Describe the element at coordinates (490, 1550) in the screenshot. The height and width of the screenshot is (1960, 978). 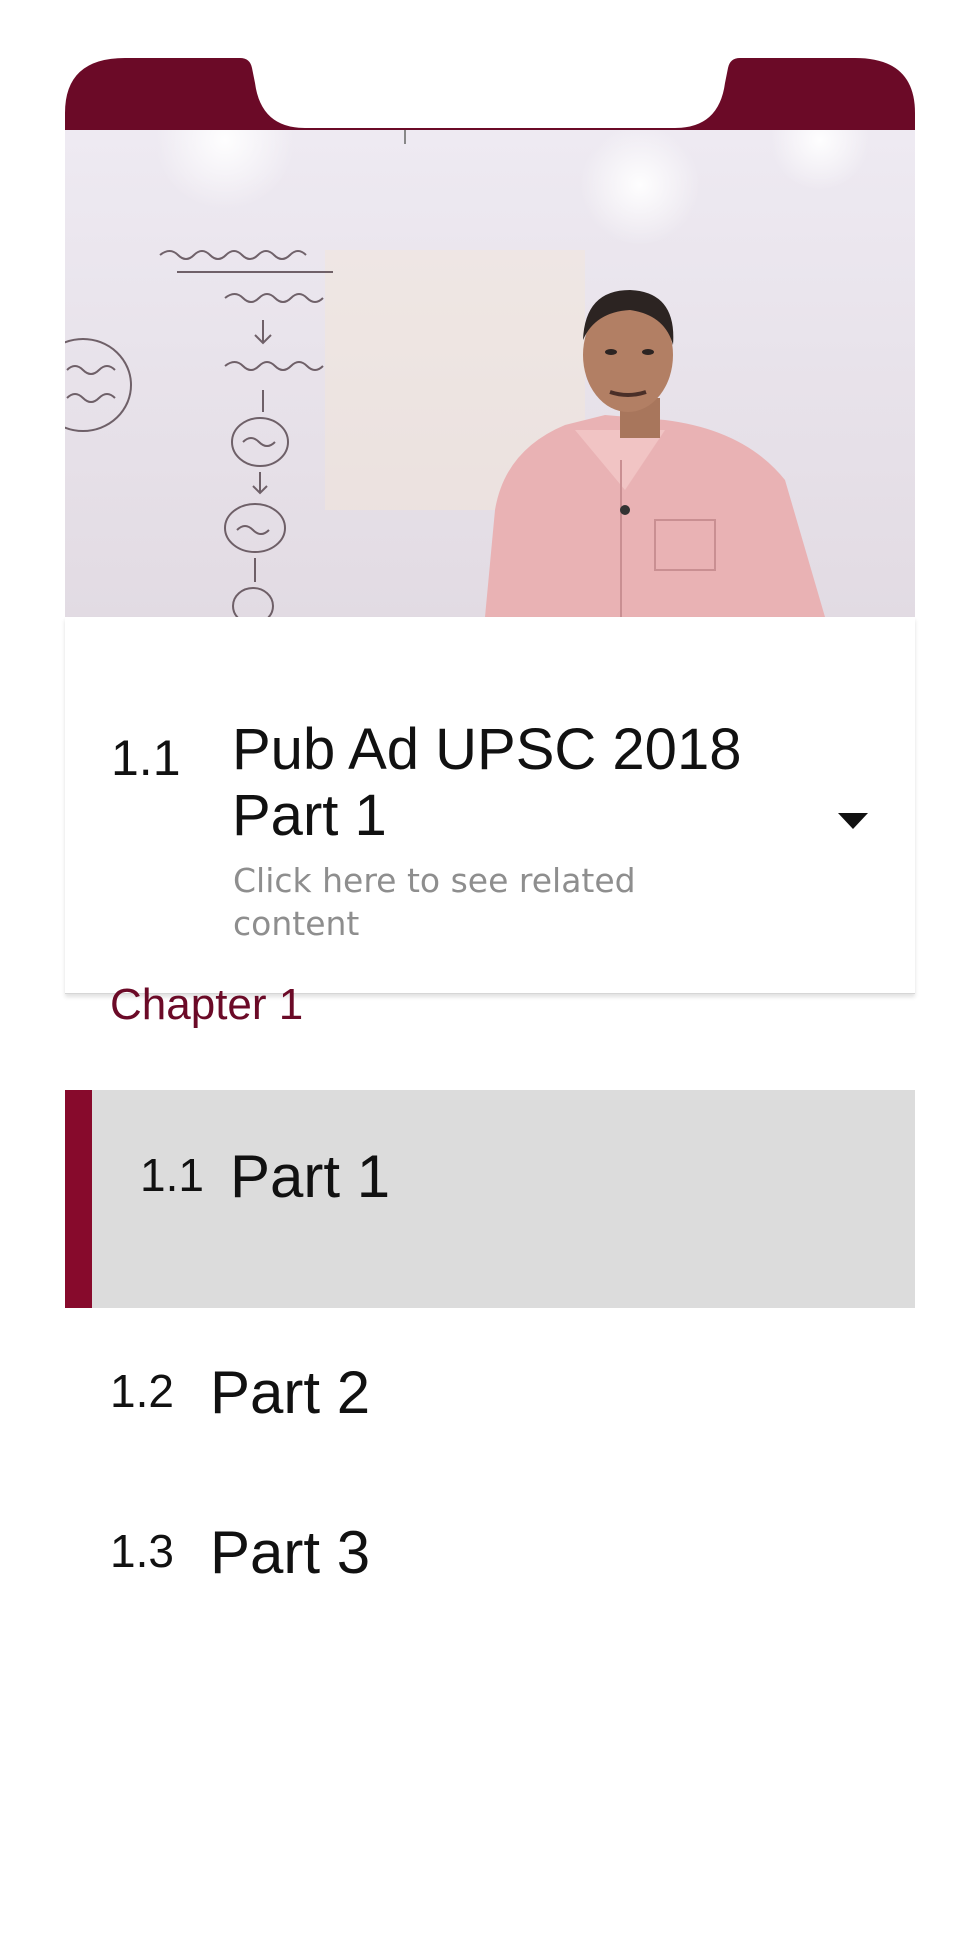
I see `lesson-item-1-3: 1.3 Part 3` at that location.